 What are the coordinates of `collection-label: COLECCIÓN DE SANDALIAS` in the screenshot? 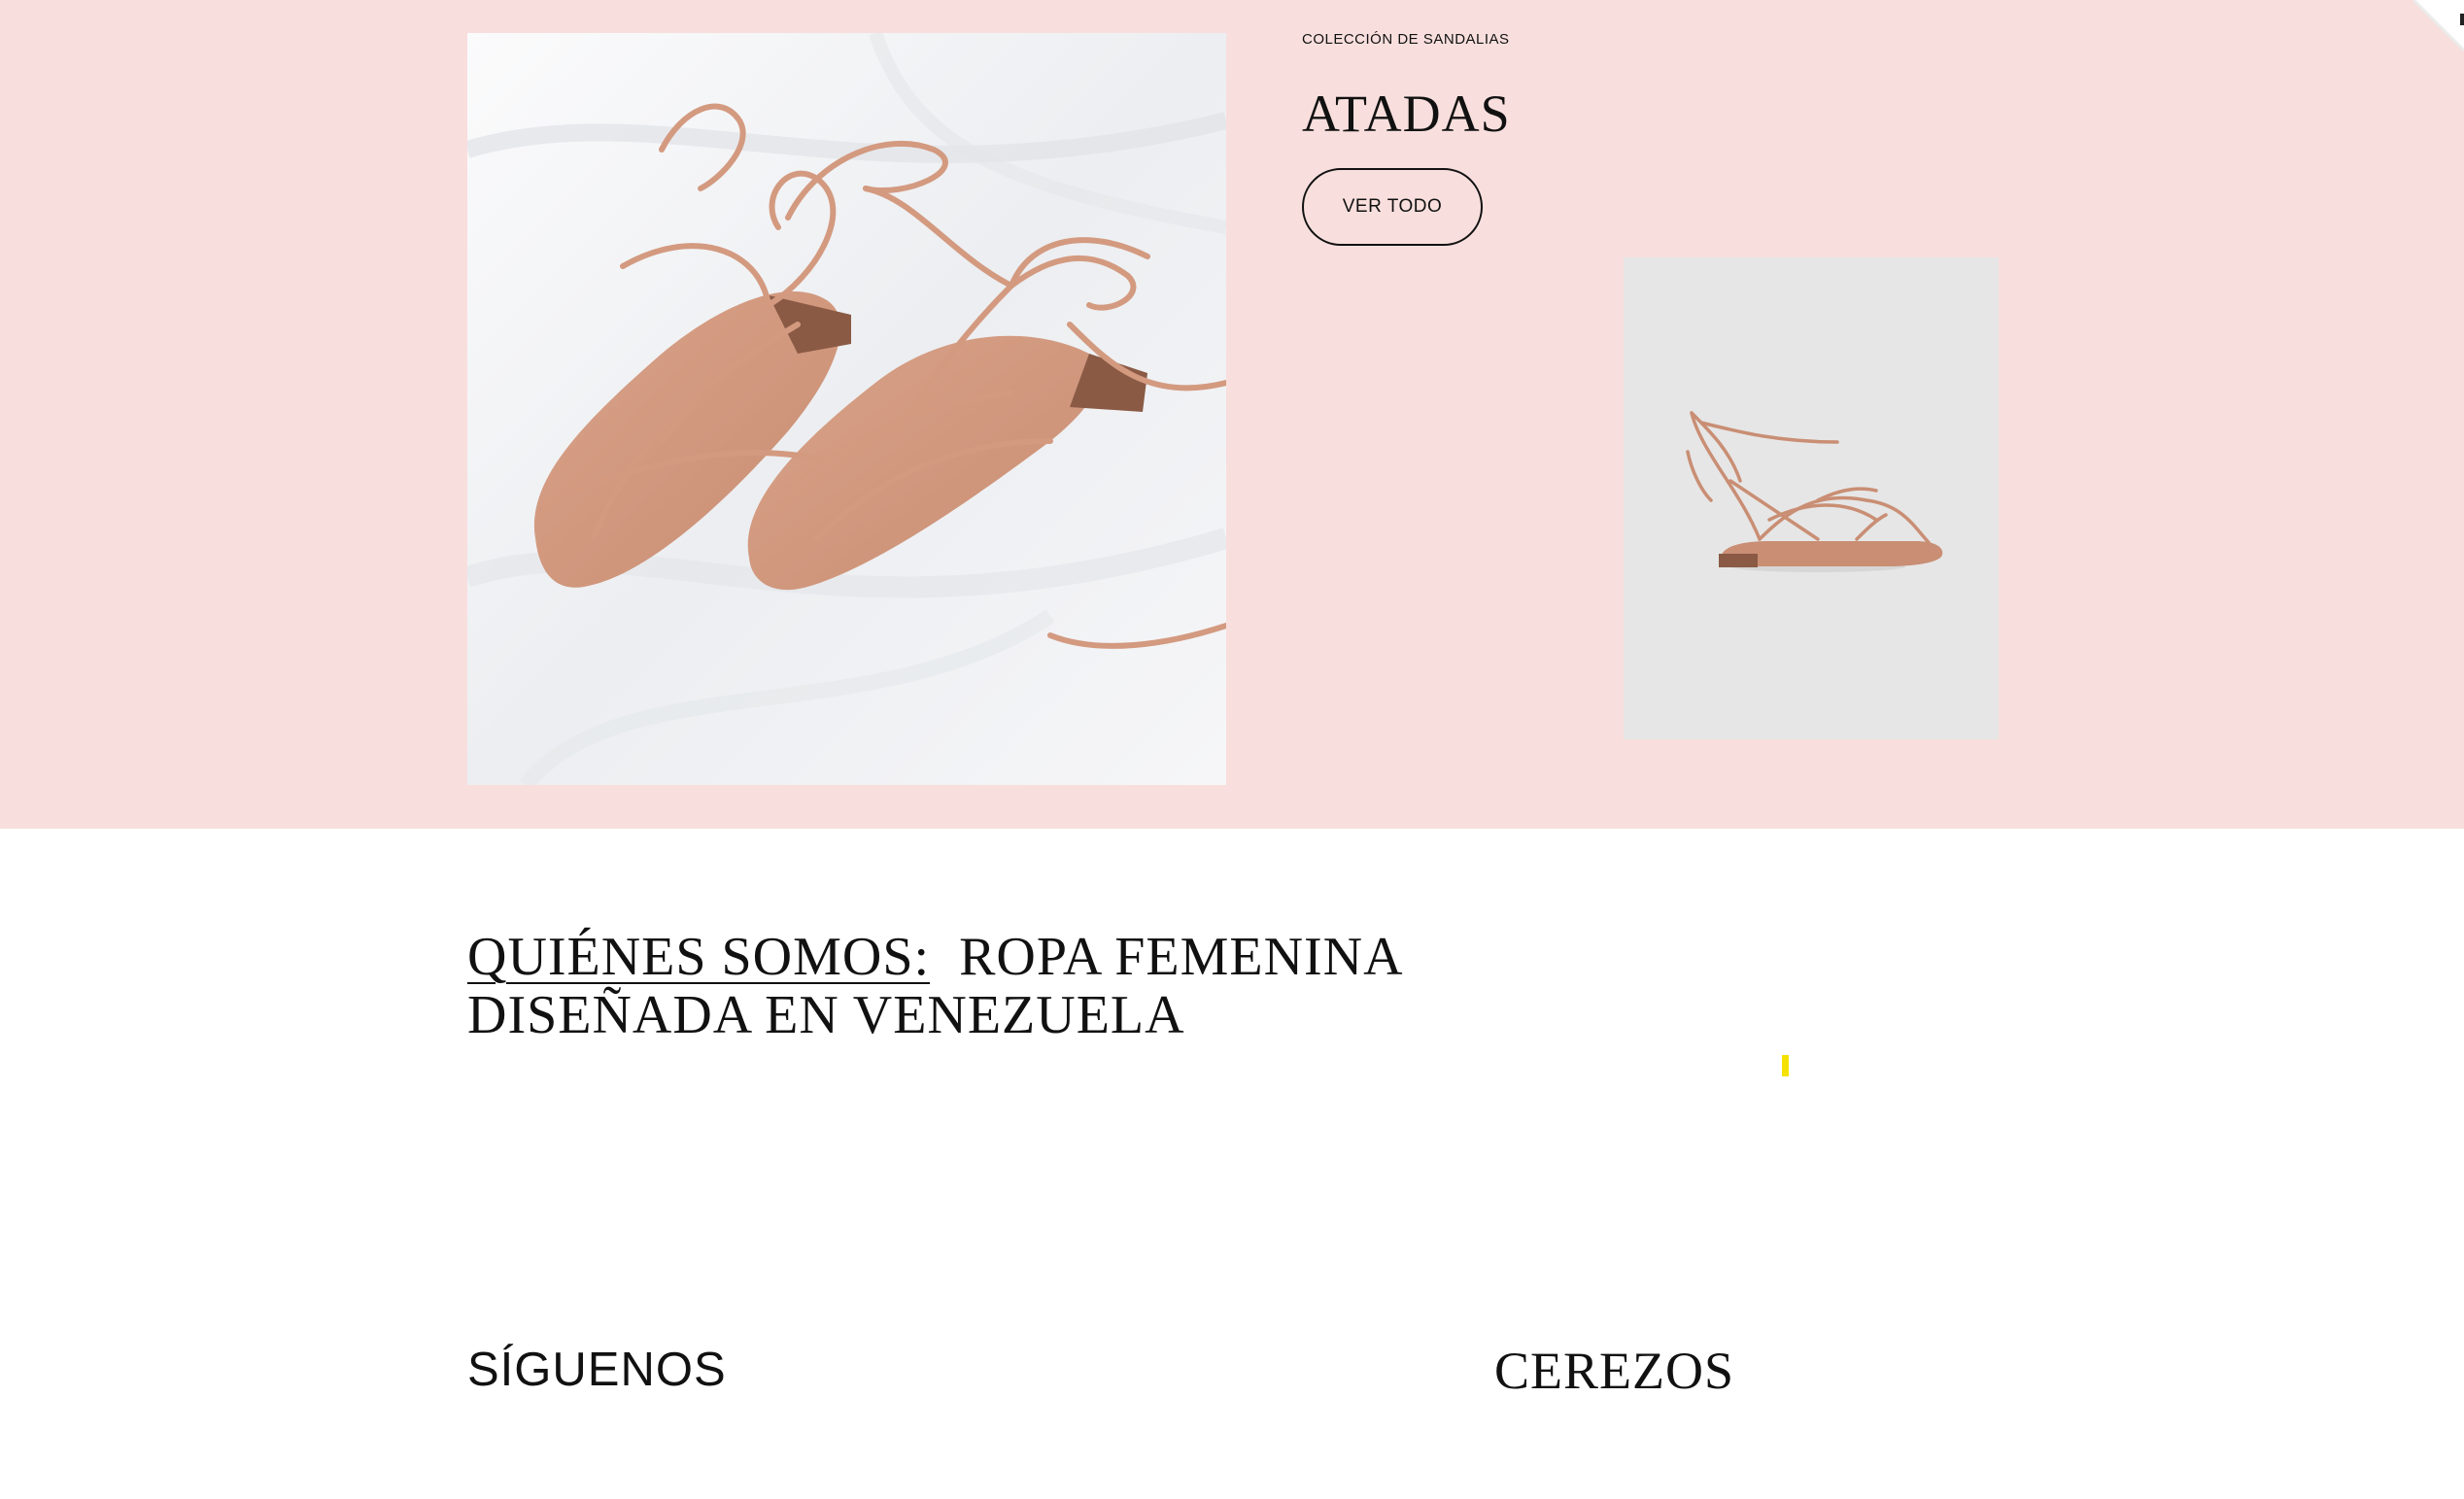 It's located at (1406, 39).